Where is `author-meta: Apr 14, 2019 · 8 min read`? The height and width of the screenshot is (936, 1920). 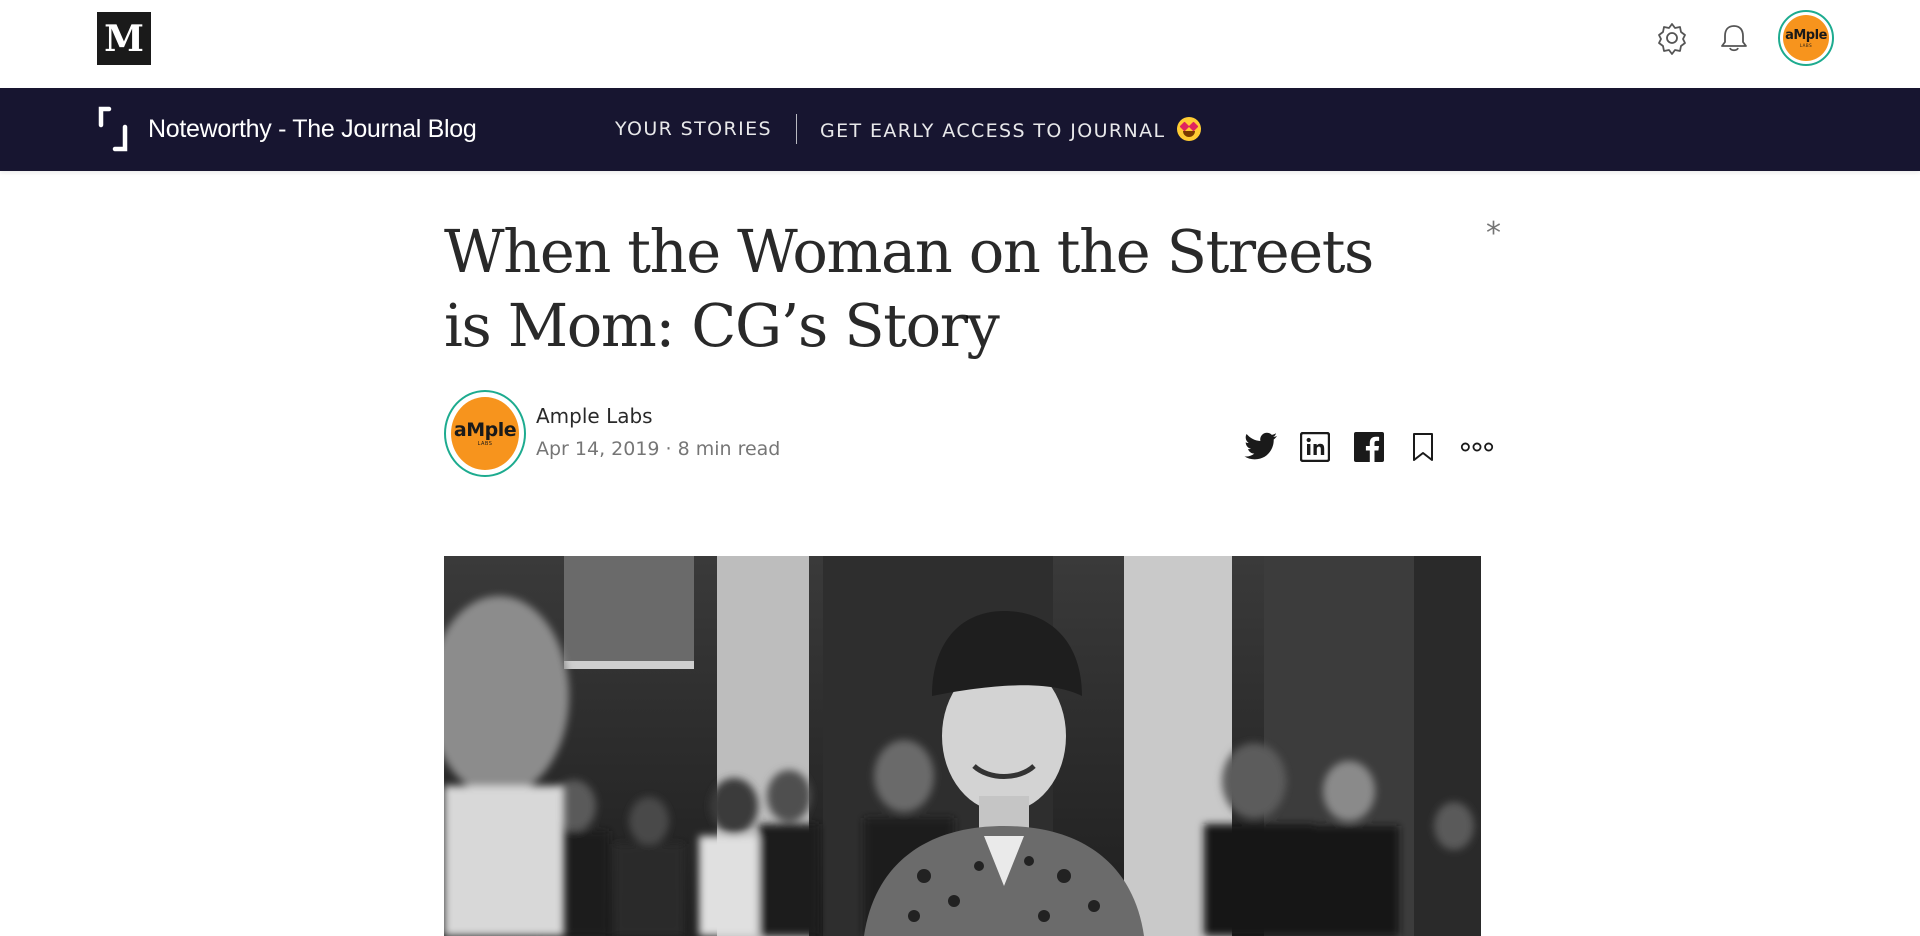
author-meta: Apr 14, 2019 · 8 min read is located at coordinates (658, 449).